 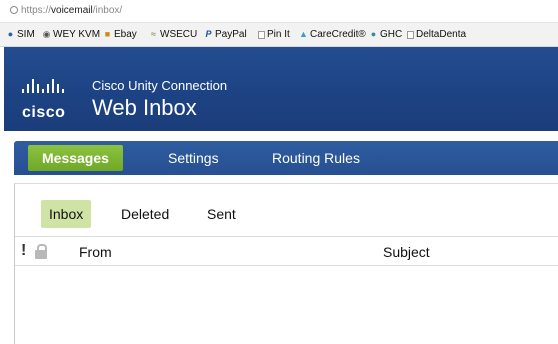 I want to click on bookmark-ghc: ● GHC, so click(x=385, y=34).